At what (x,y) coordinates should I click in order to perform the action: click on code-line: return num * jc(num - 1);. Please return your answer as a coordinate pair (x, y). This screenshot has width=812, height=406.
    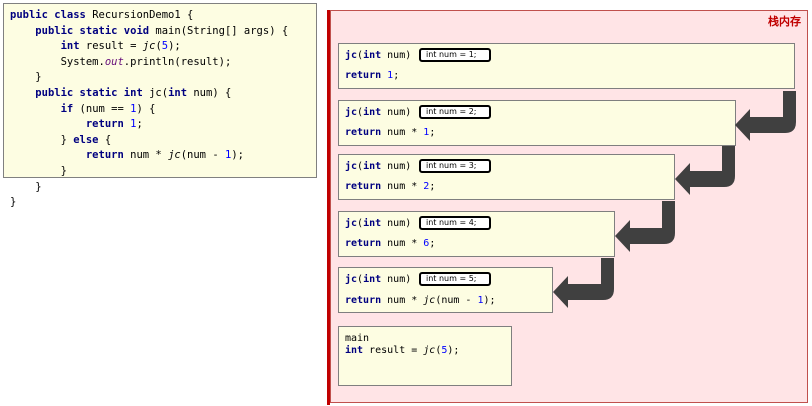
    Looking at the image, I should click on (164, 155).